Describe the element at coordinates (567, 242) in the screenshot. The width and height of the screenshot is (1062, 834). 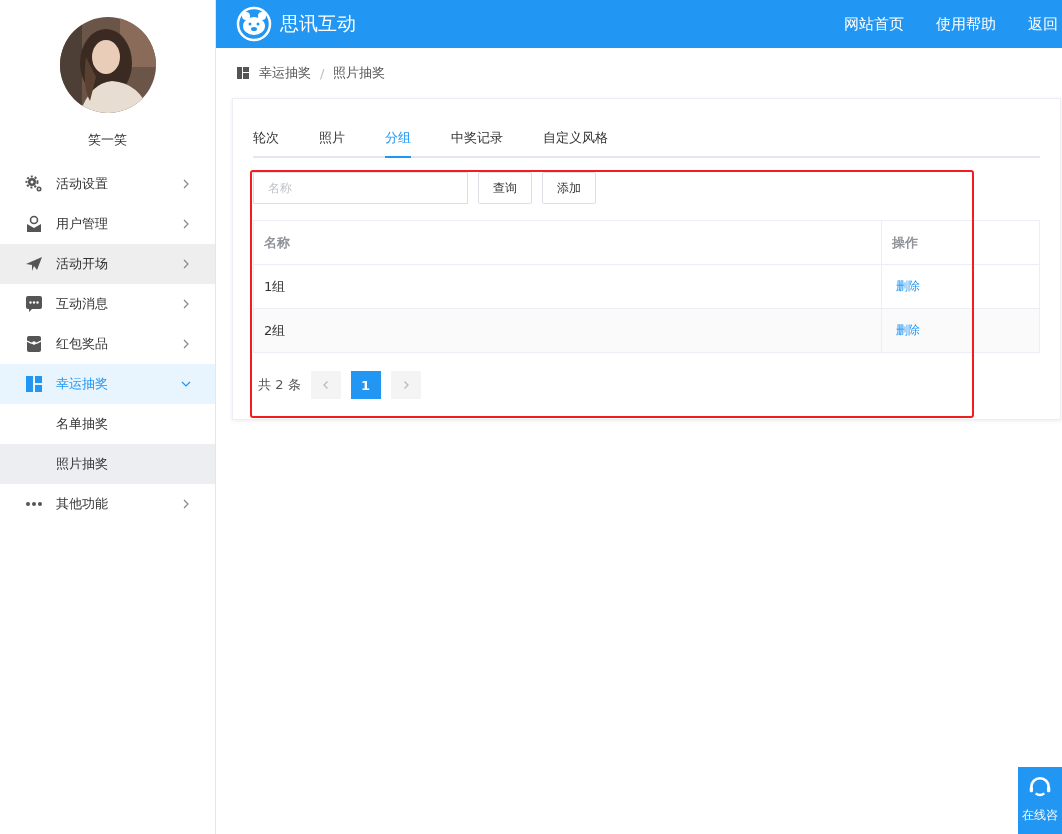
I see `column-header: 名称` at that location.